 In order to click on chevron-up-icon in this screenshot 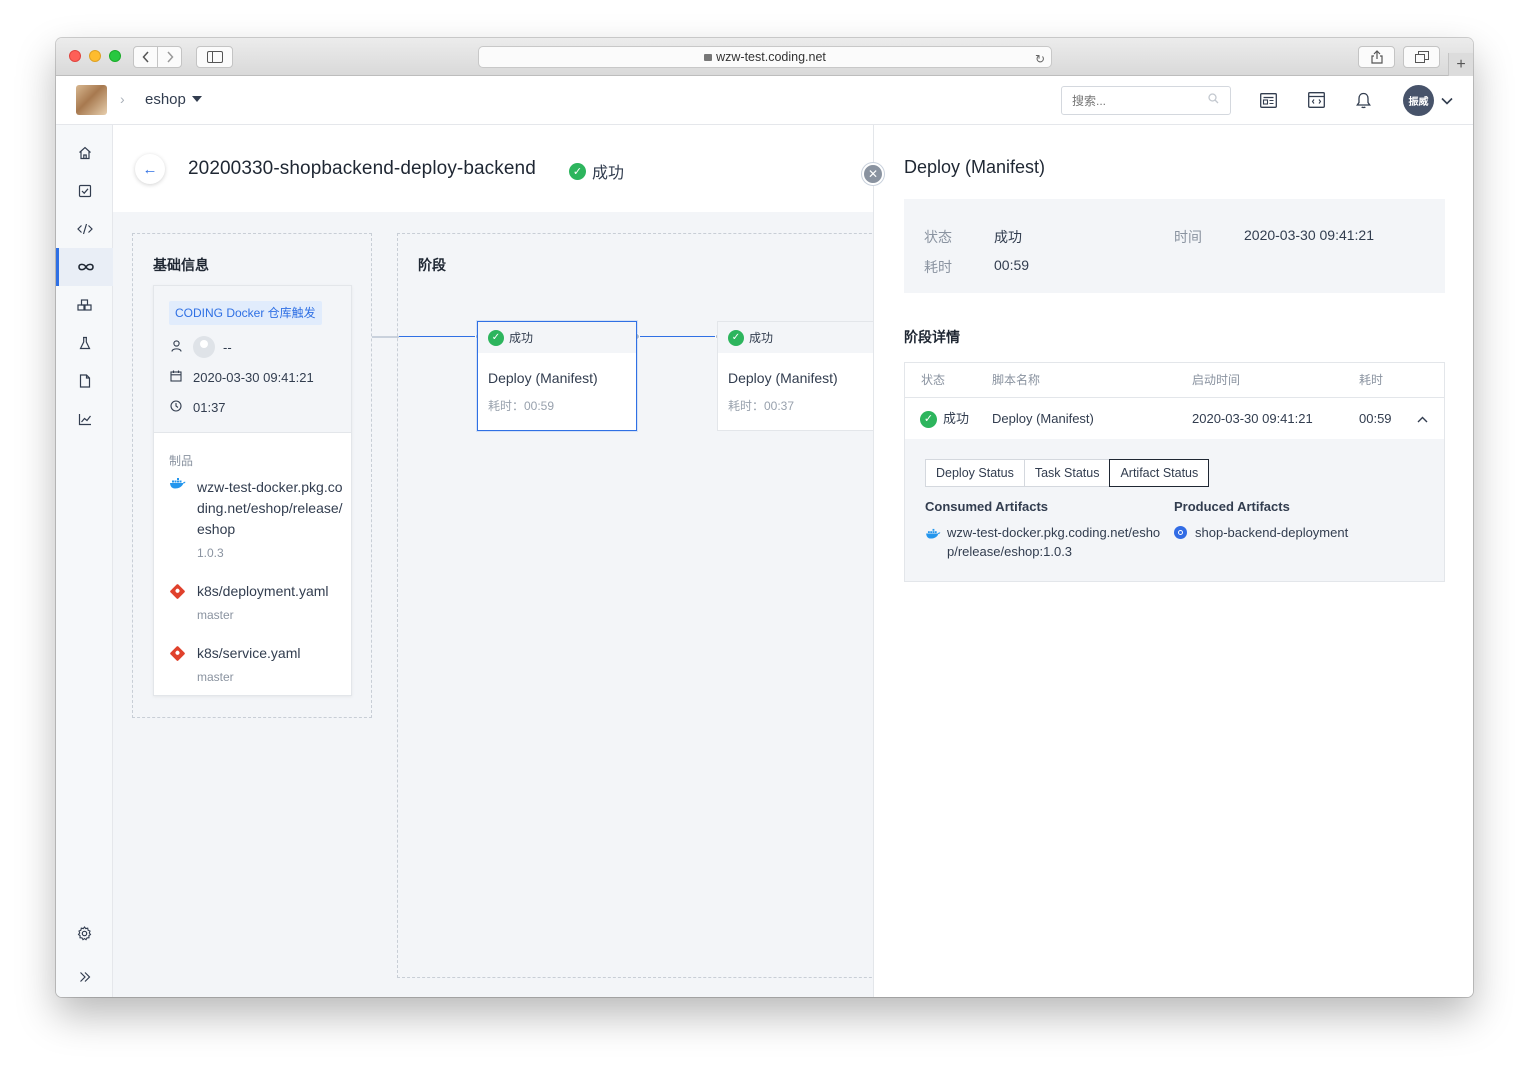, I will do `click(1422, 419)`.